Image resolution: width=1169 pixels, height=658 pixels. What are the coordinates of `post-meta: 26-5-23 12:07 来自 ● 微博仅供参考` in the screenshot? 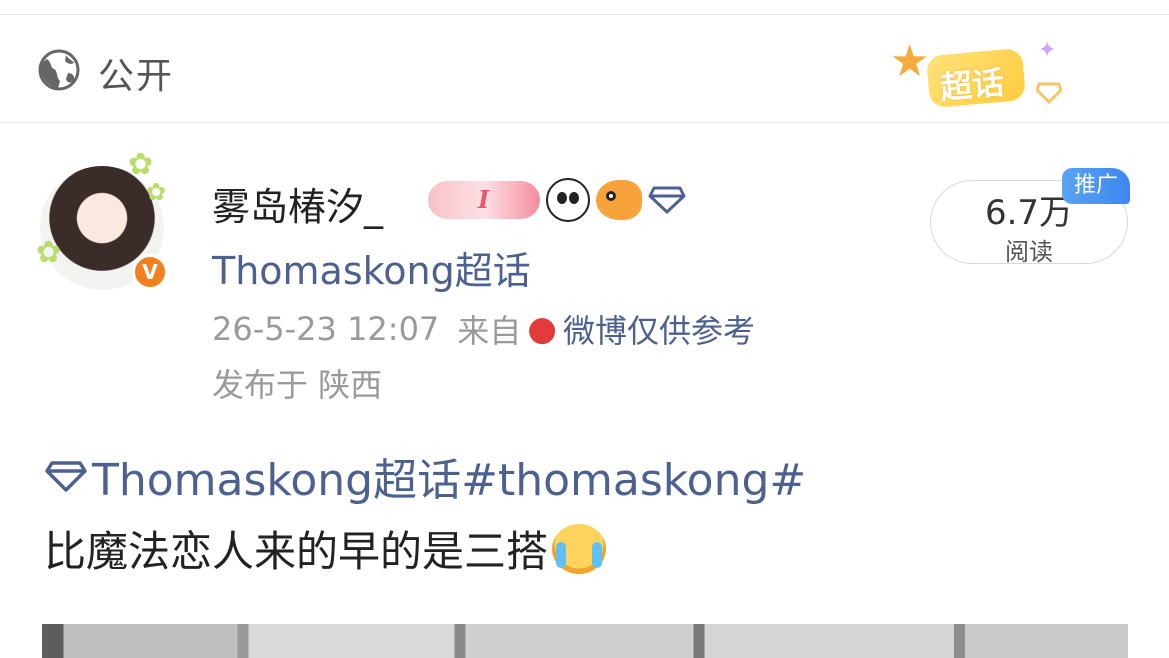 It's located at (483, 329).